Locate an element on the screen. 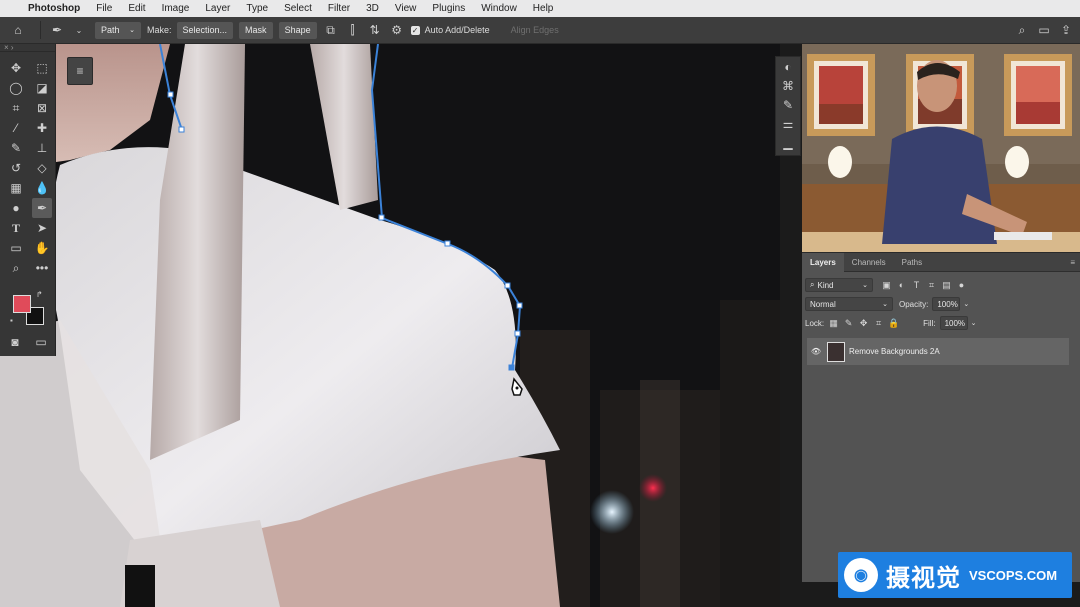  watermark-banner: ◉ 摄视觉 VSCOPS.COM is located at coordinates (955, 575).